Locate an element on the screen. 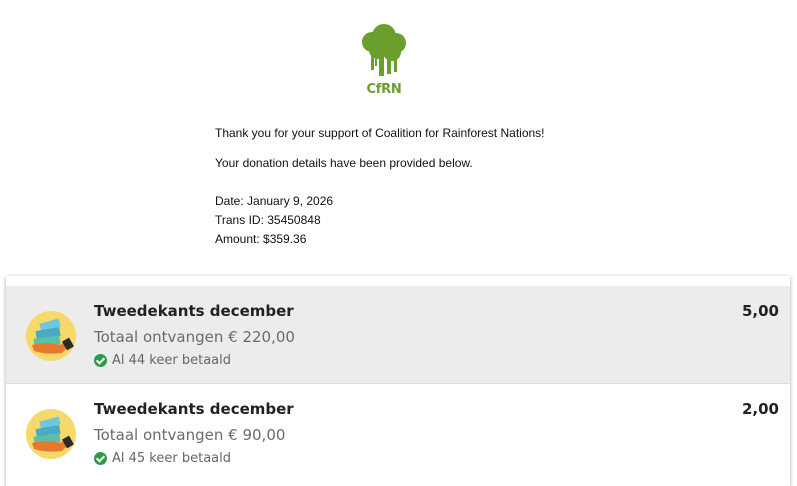 This screenshot has width=797, height=486. transaction-total: Totaal ontvangen € 90,00 is located at coordinates (190, 435).